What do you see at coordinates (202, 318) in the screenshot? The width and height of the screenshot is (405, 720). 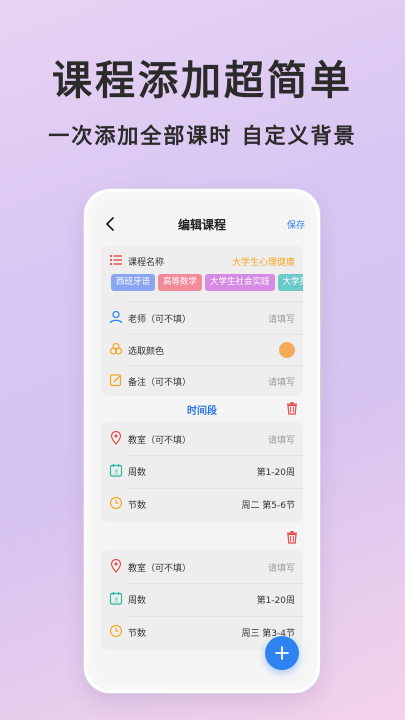 I see `teacher-row: 老师（可不填） 请填写` at bounding box center [202, 318].